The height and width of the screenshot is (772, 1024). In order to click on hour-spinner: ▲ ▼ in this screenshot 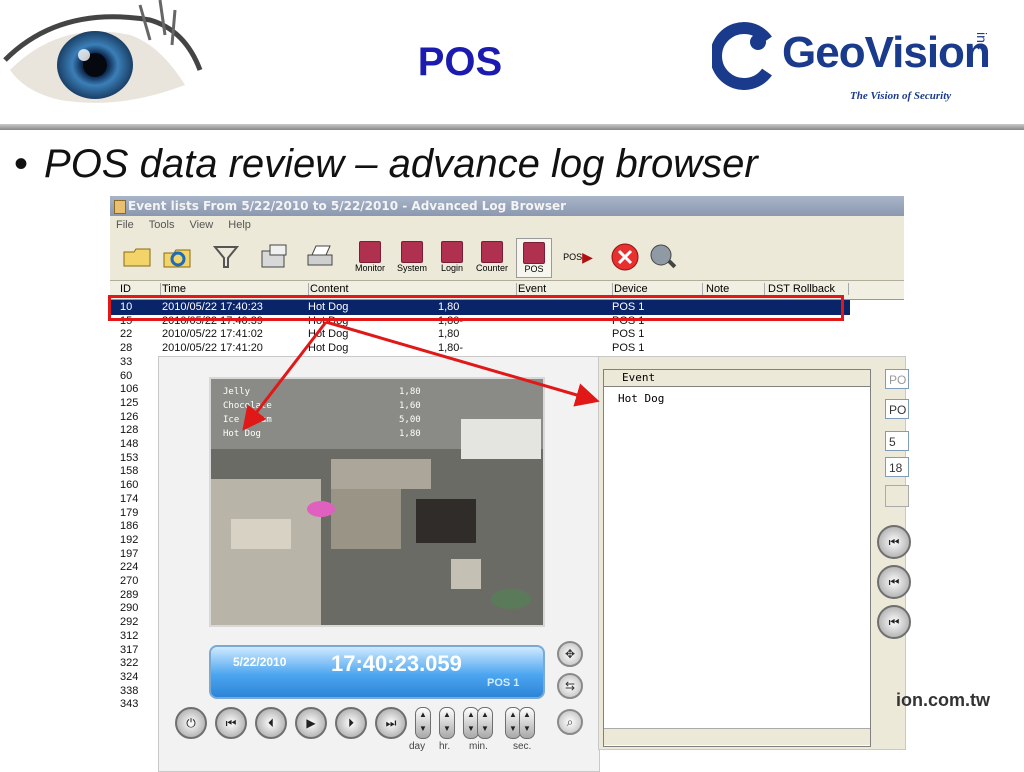, I will do `click(447, 723)`.